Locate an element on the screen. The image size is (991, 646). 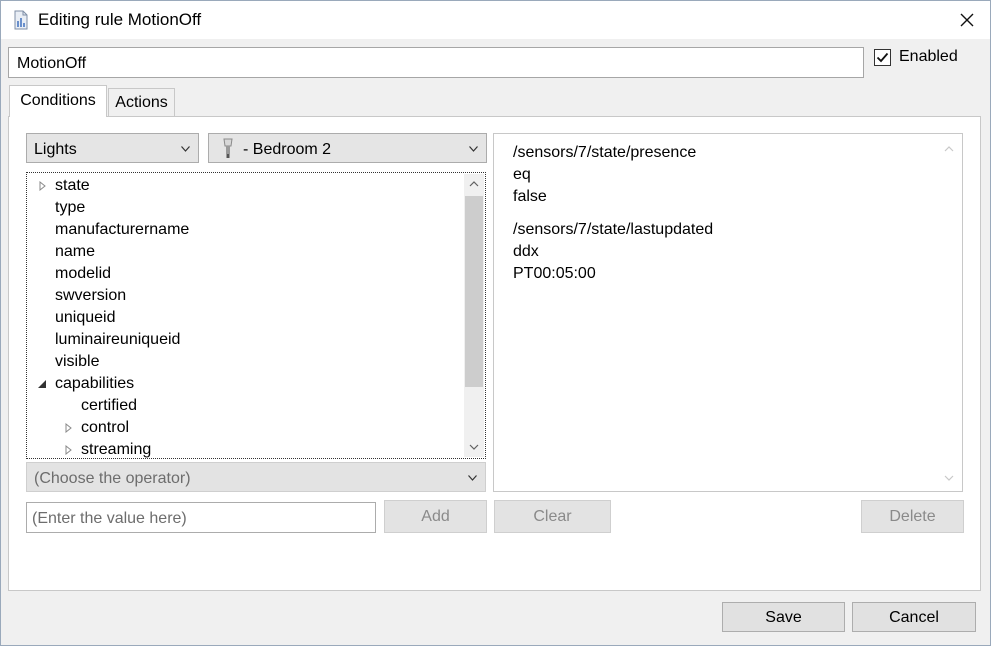
add-button: Add is located at coordinates (435, 516).